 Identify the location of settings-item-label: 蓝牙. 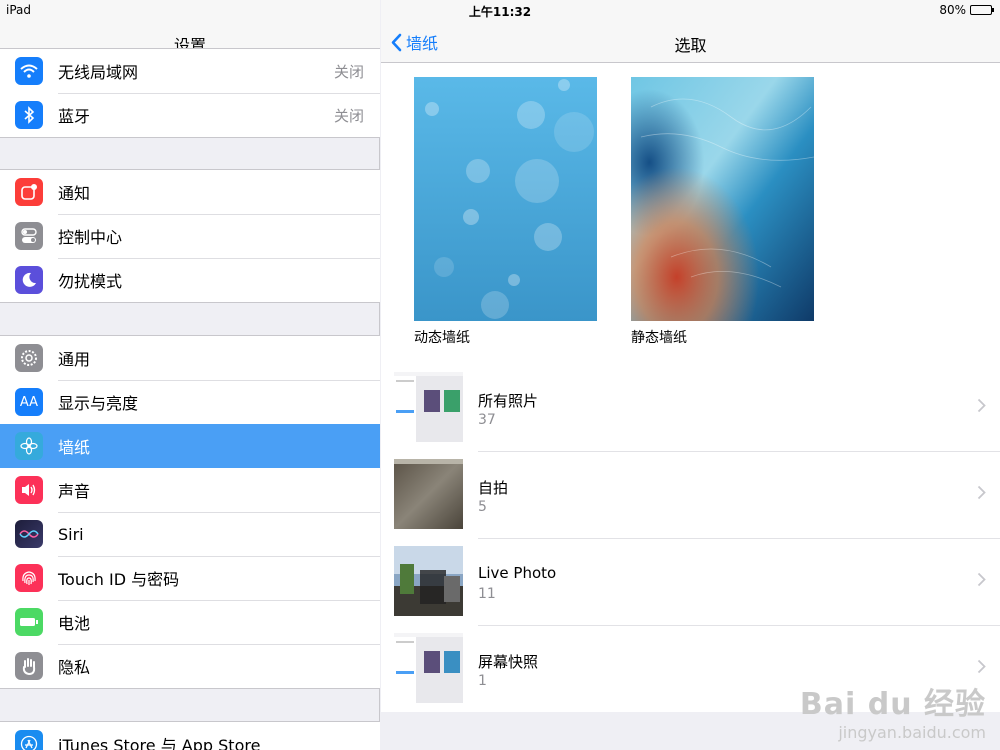
(74, 116).